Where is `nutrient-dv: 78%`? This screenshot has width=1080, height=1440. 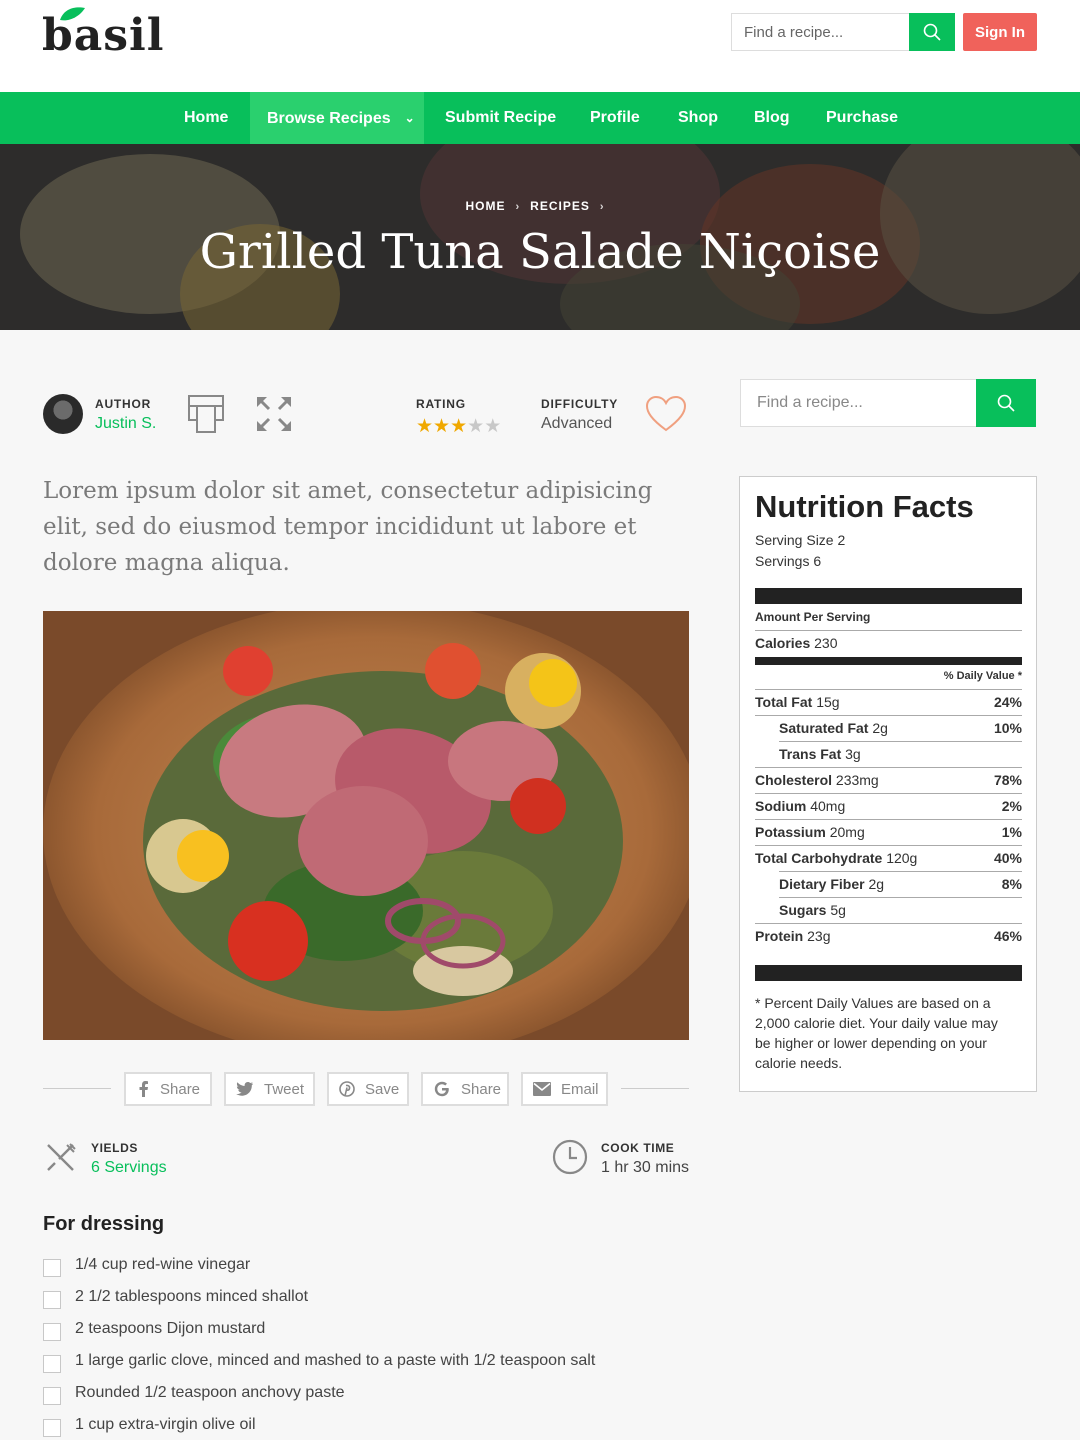
nutrient-dv: 78% is located at coordinates (1007, 780).